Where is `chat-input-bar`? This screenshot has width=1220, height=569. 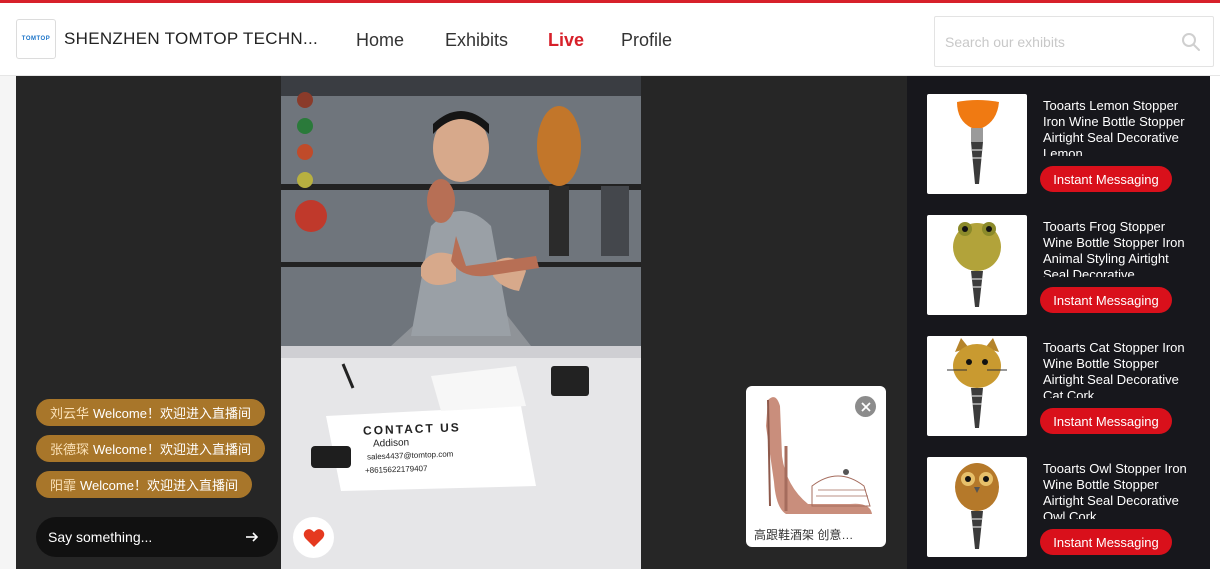 chat-input-bar is located at coordinates (157, 537).